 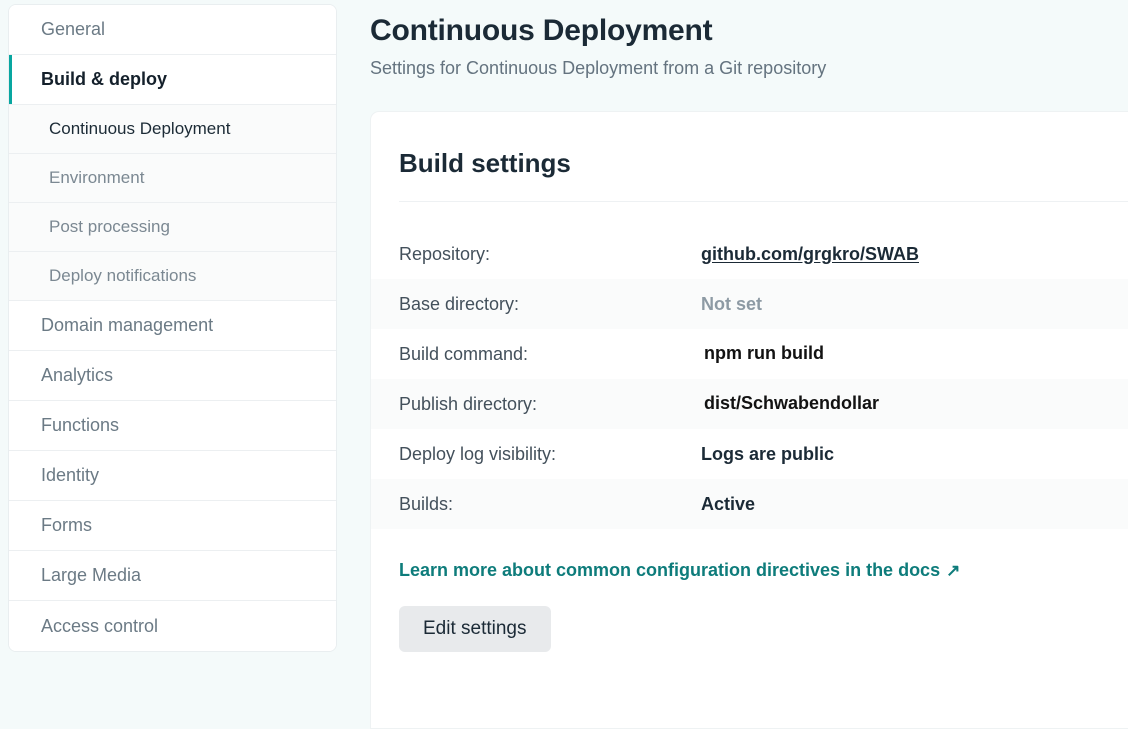 What do you see at coordinates (732, 303) in the screenshot?
I see `value-text: Not set` at bounding box center [732, 303].